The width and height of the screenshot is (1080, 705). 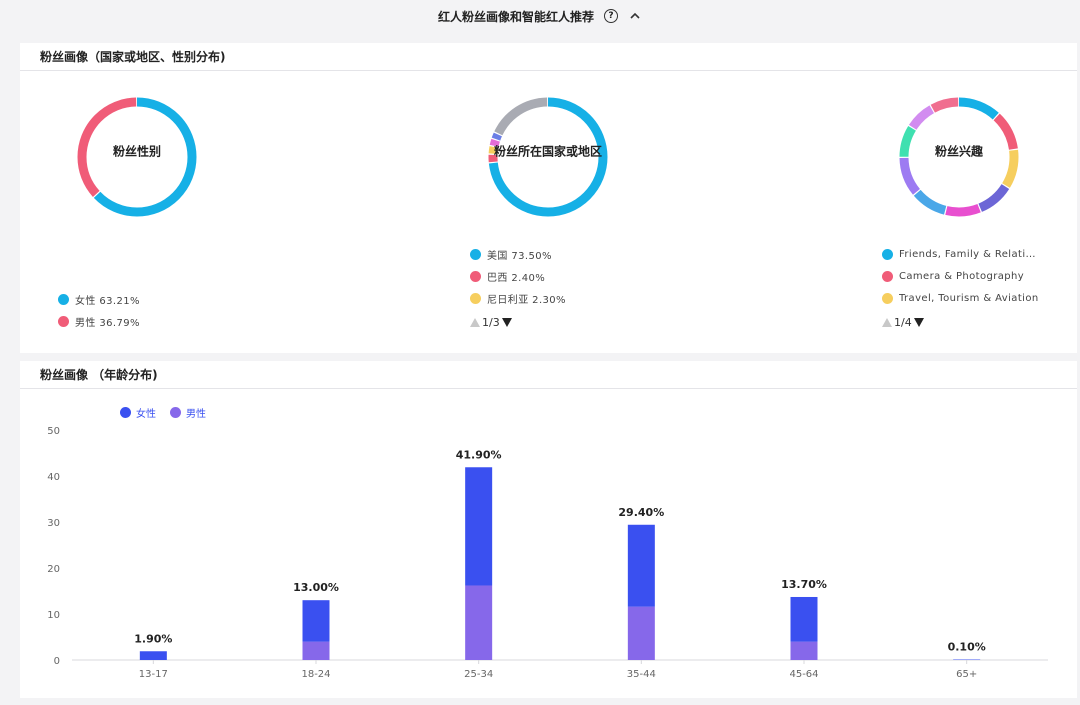 What do you see at coordinates (526, 300) in the screenshot?
I see `legend-label: 尼日利亚 2.30%` at bounding box center [526, 300].